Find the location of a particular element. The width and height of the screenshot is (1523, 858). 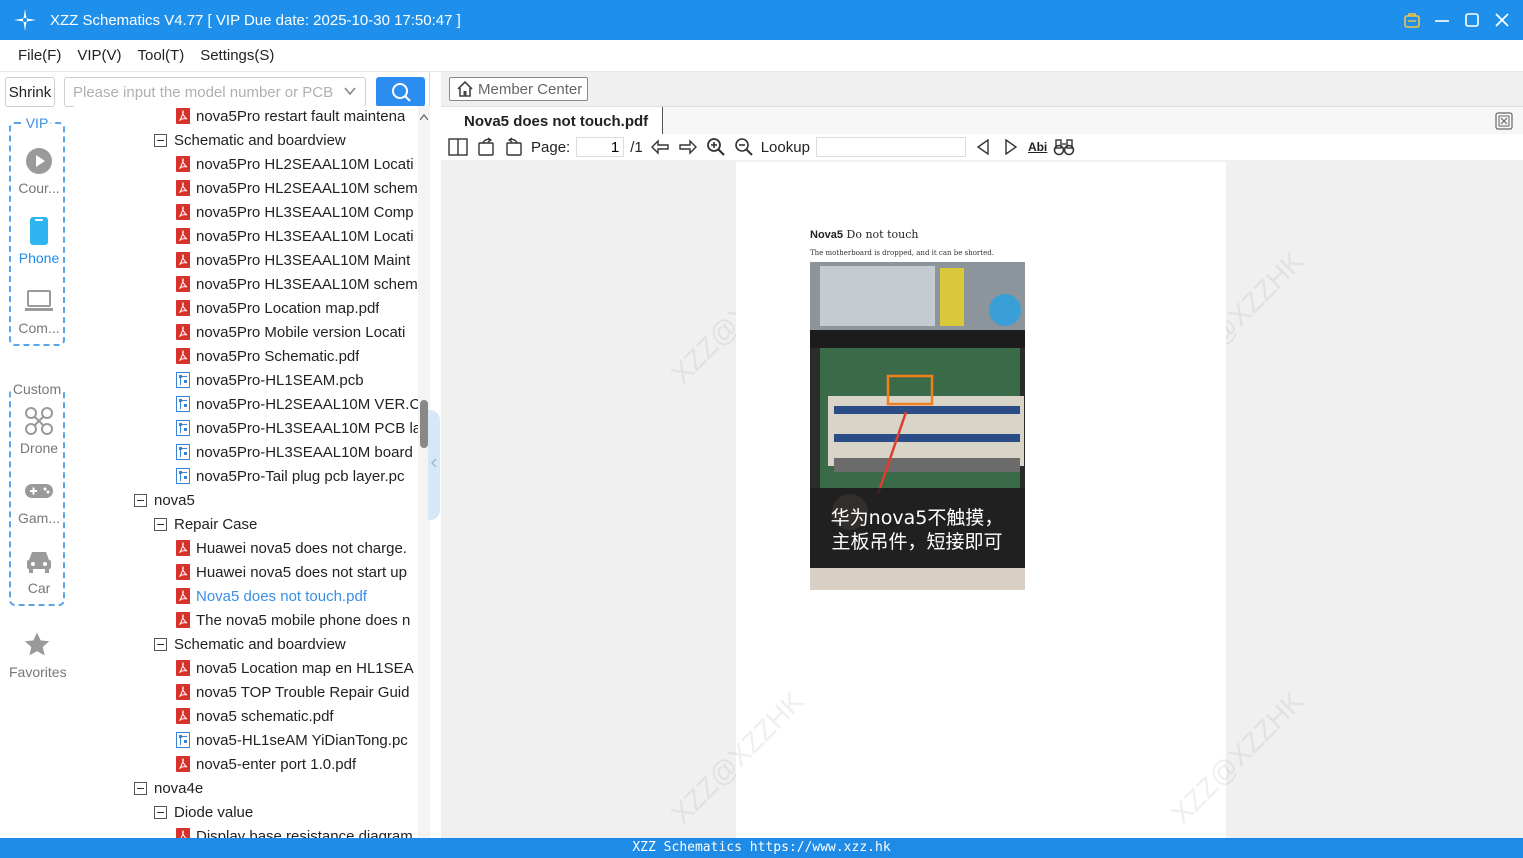

find-previous-icon is located at coordinates (983, 147).